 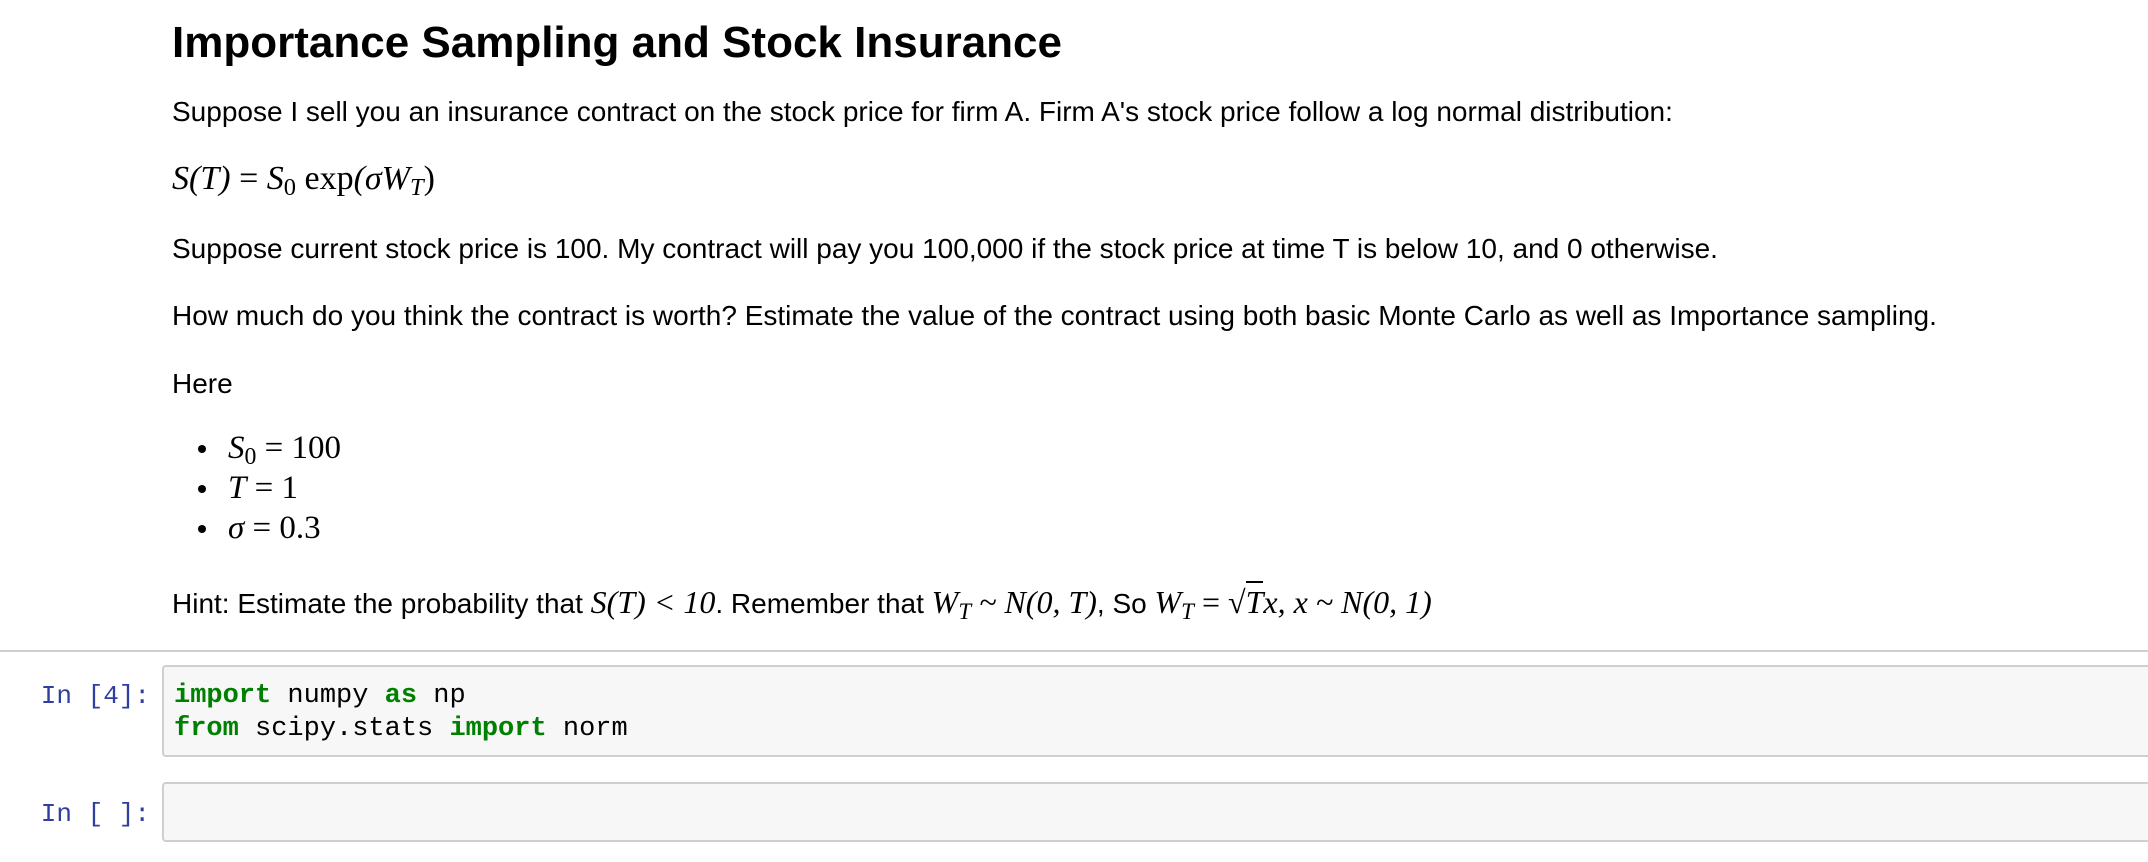 I want to click on equation-equals: =, so click(x=248, y=178).